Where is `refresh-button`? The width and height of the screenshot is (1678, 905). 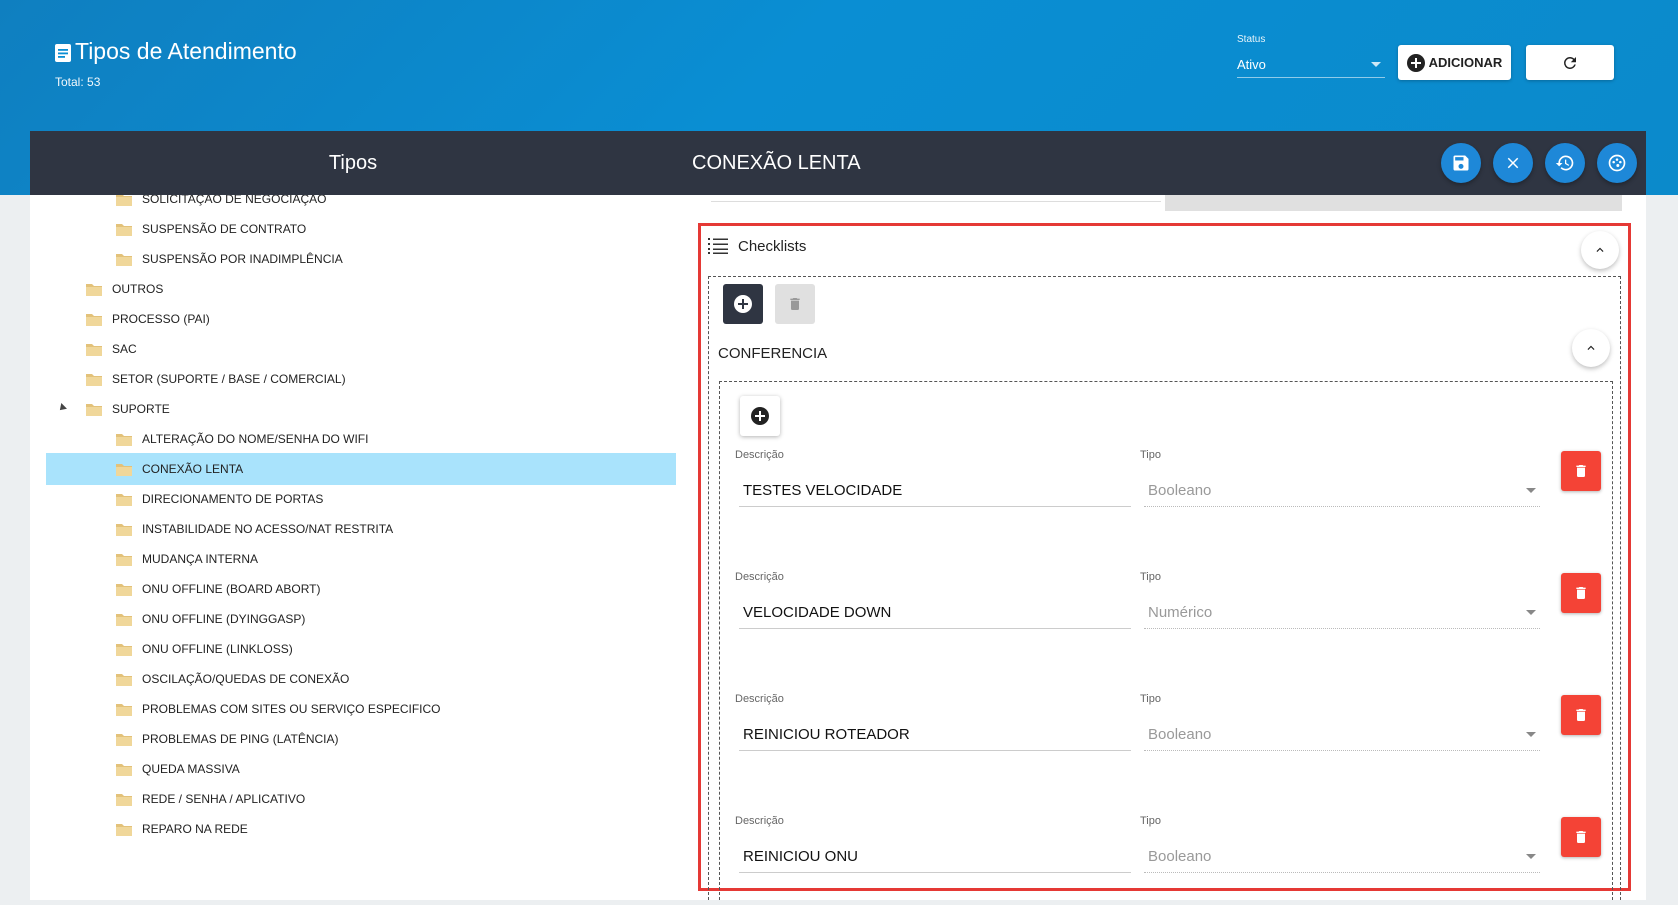 refresh-button is located at coordinates (1570, 62).